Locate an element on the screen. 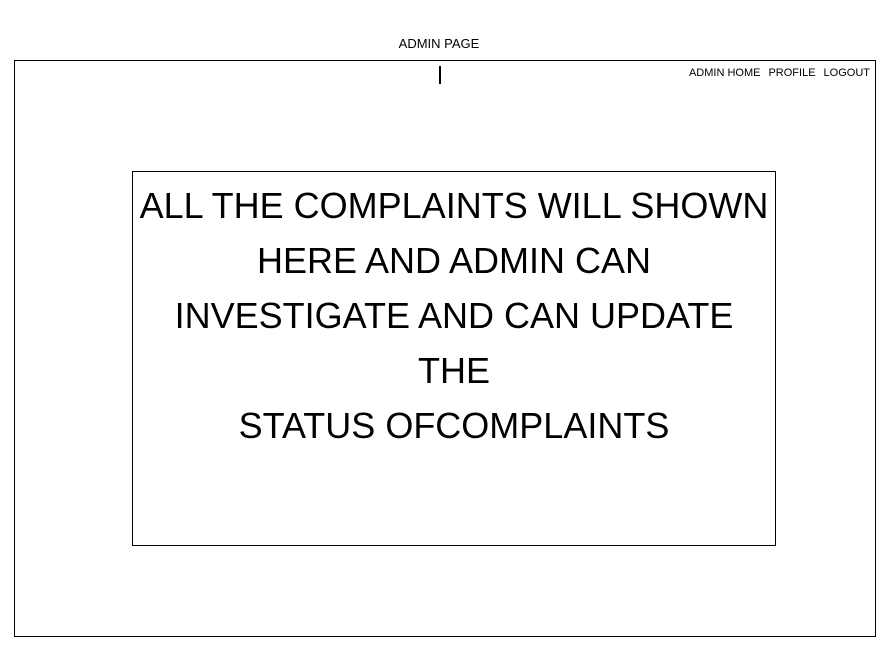  nav-profile-link: PROFILE is located at coordinates (791, 73).